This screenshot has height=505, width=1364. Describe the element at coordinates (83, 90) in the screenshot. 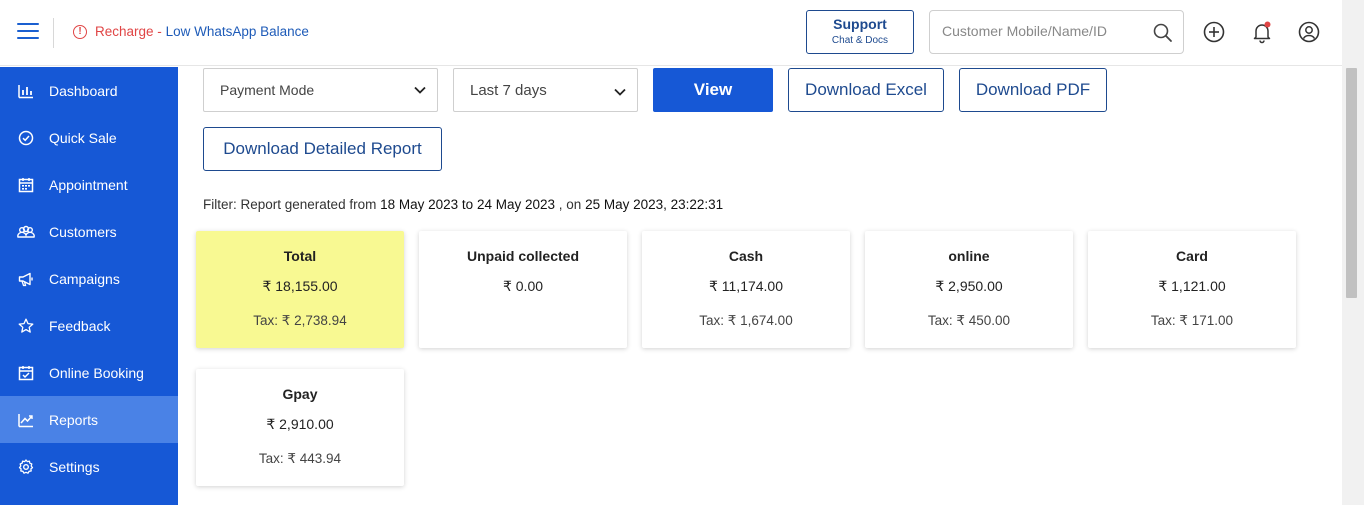

I see `sidebar-item-label: Dashboard` at that location.